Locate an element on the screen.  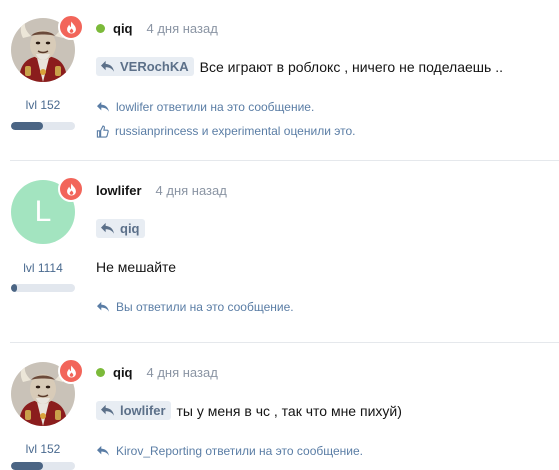
quote-row: qiq is located at coordinates (123, 228).